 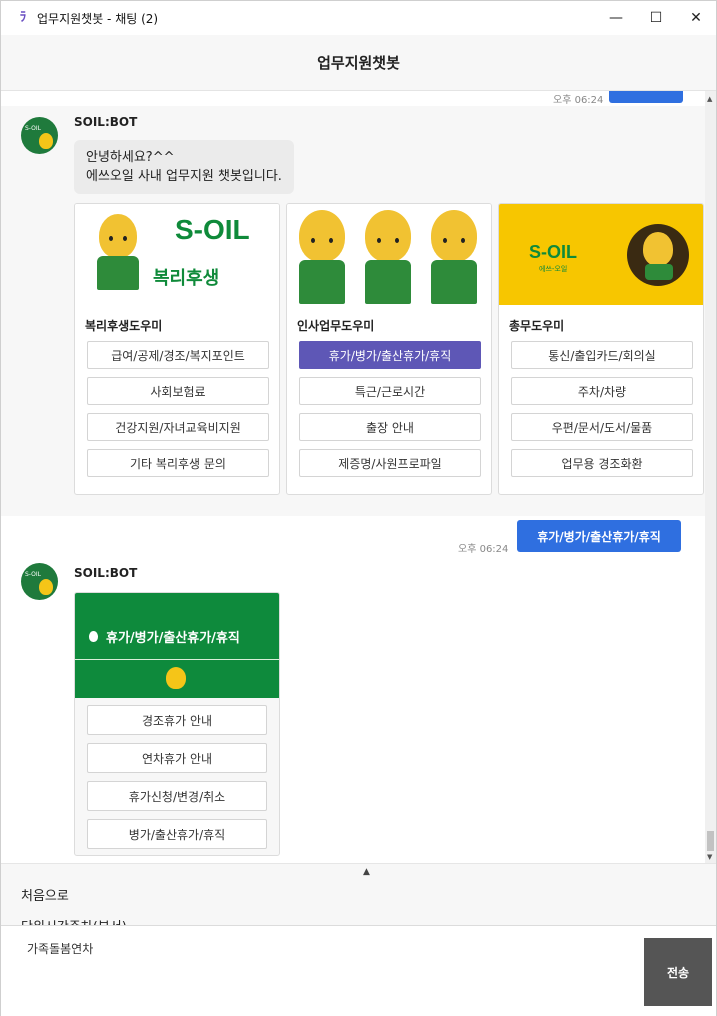 What do you see at coordinates (599, 536) in the screenshot?
I see `user-message-bubble: 휴가/병가/출산휴가/휴직` at bounding box center [599, 536].